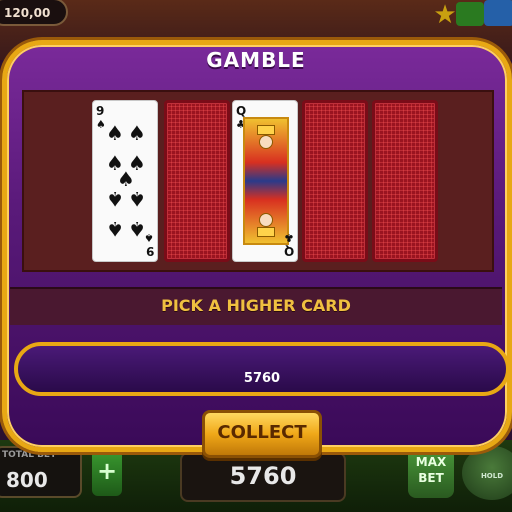 This screenshot has height=512, width=512. What do you see at coordinates (470, 14) in the screenshot?
I see `shop-button` at bounding box center [470, 14].